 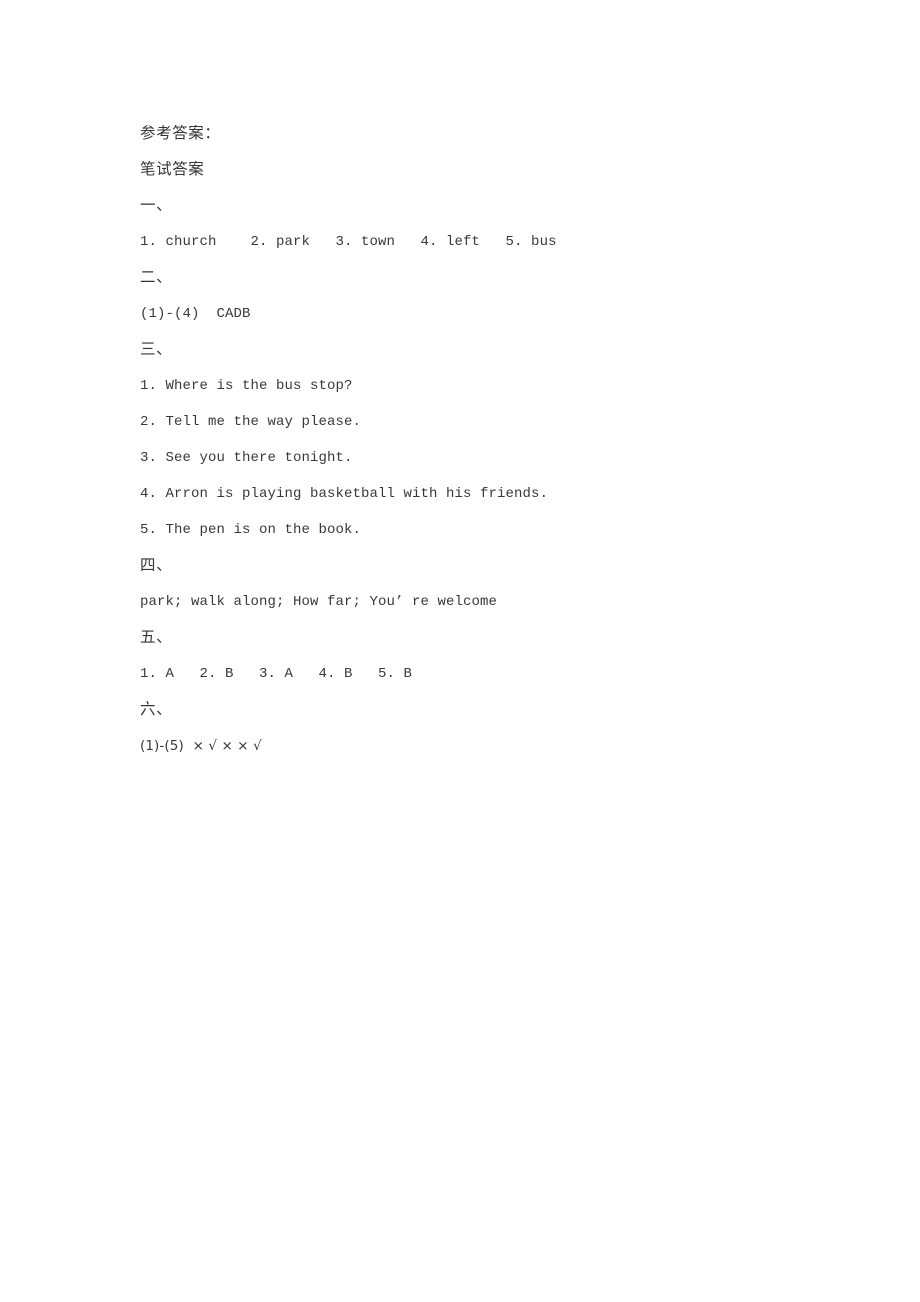 What do you see at coordinates (276, 674) in the screenshot?
I see `section-5-line-1: 1. A 2. B 3. A 4. B 5. B` at bounding box center [276, 674].